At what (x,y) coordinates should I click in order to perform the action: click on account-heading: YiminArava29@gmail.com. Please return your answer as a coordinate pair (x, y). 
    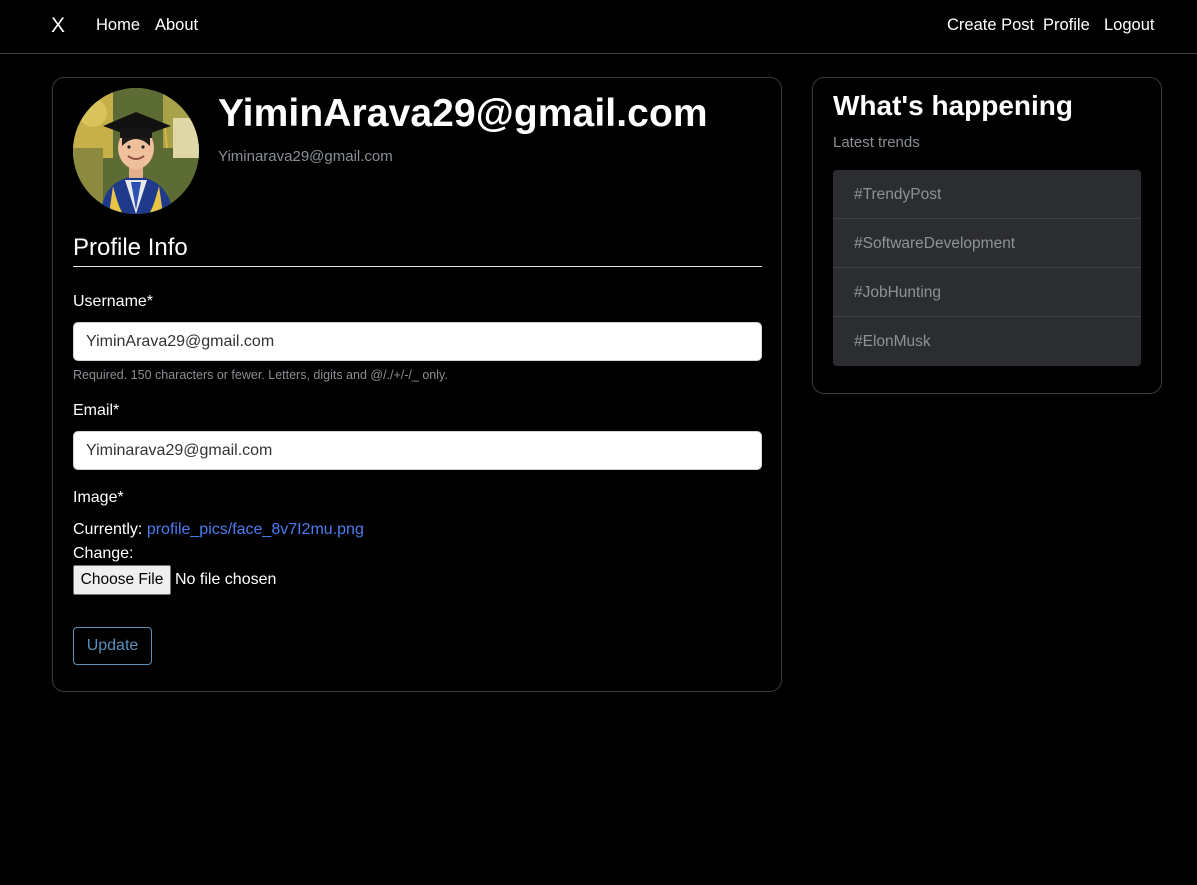
    Looking at the image, I should click on (463, 113).